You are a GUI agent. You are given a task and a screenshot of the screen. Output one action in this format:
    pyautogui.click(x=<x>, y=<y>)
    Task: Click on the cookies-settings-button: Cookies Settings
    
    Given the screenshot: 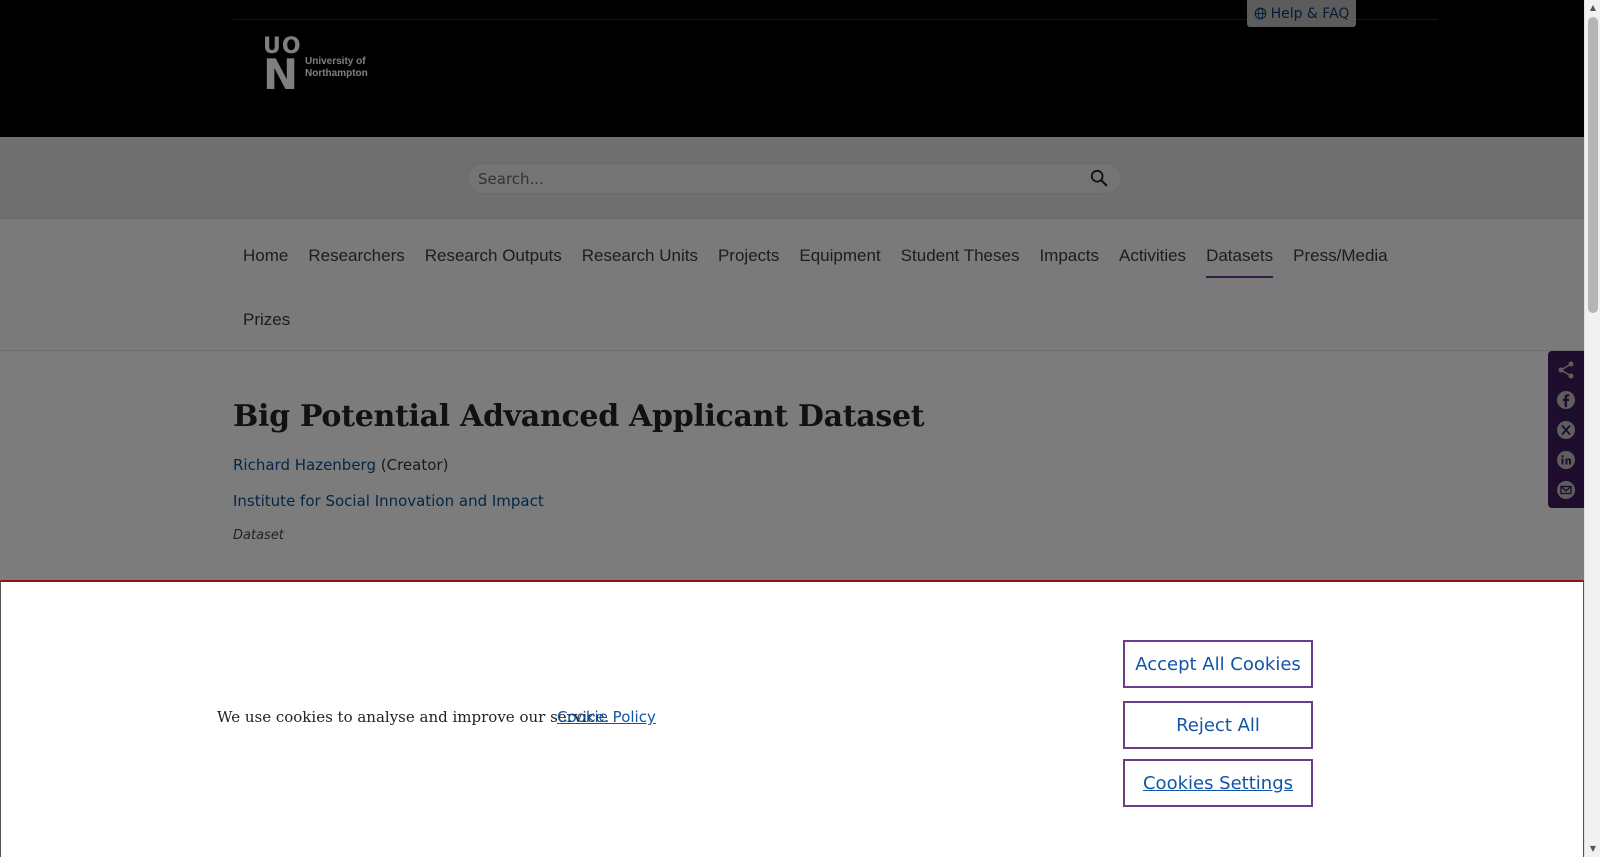 What is the action you would take?
    pyautogui.click(x=1218, y=783)
    